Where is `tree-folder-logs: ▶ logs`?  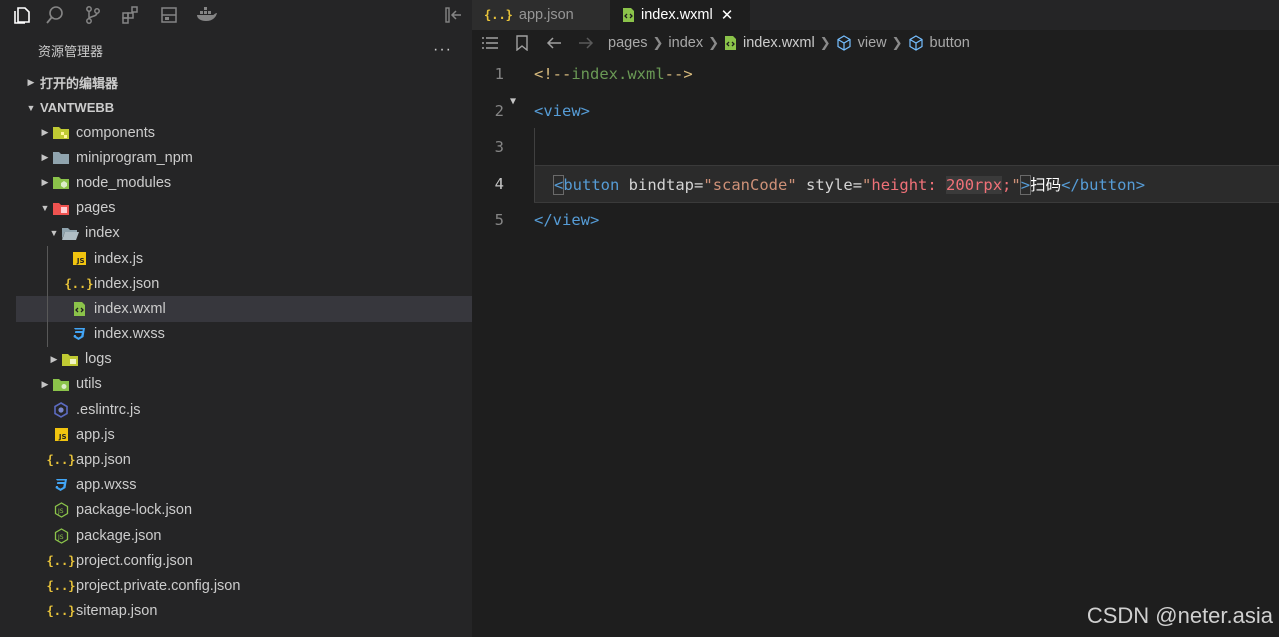 tree-folder-logs: ▶ logs is located at coordinates (244, 359).